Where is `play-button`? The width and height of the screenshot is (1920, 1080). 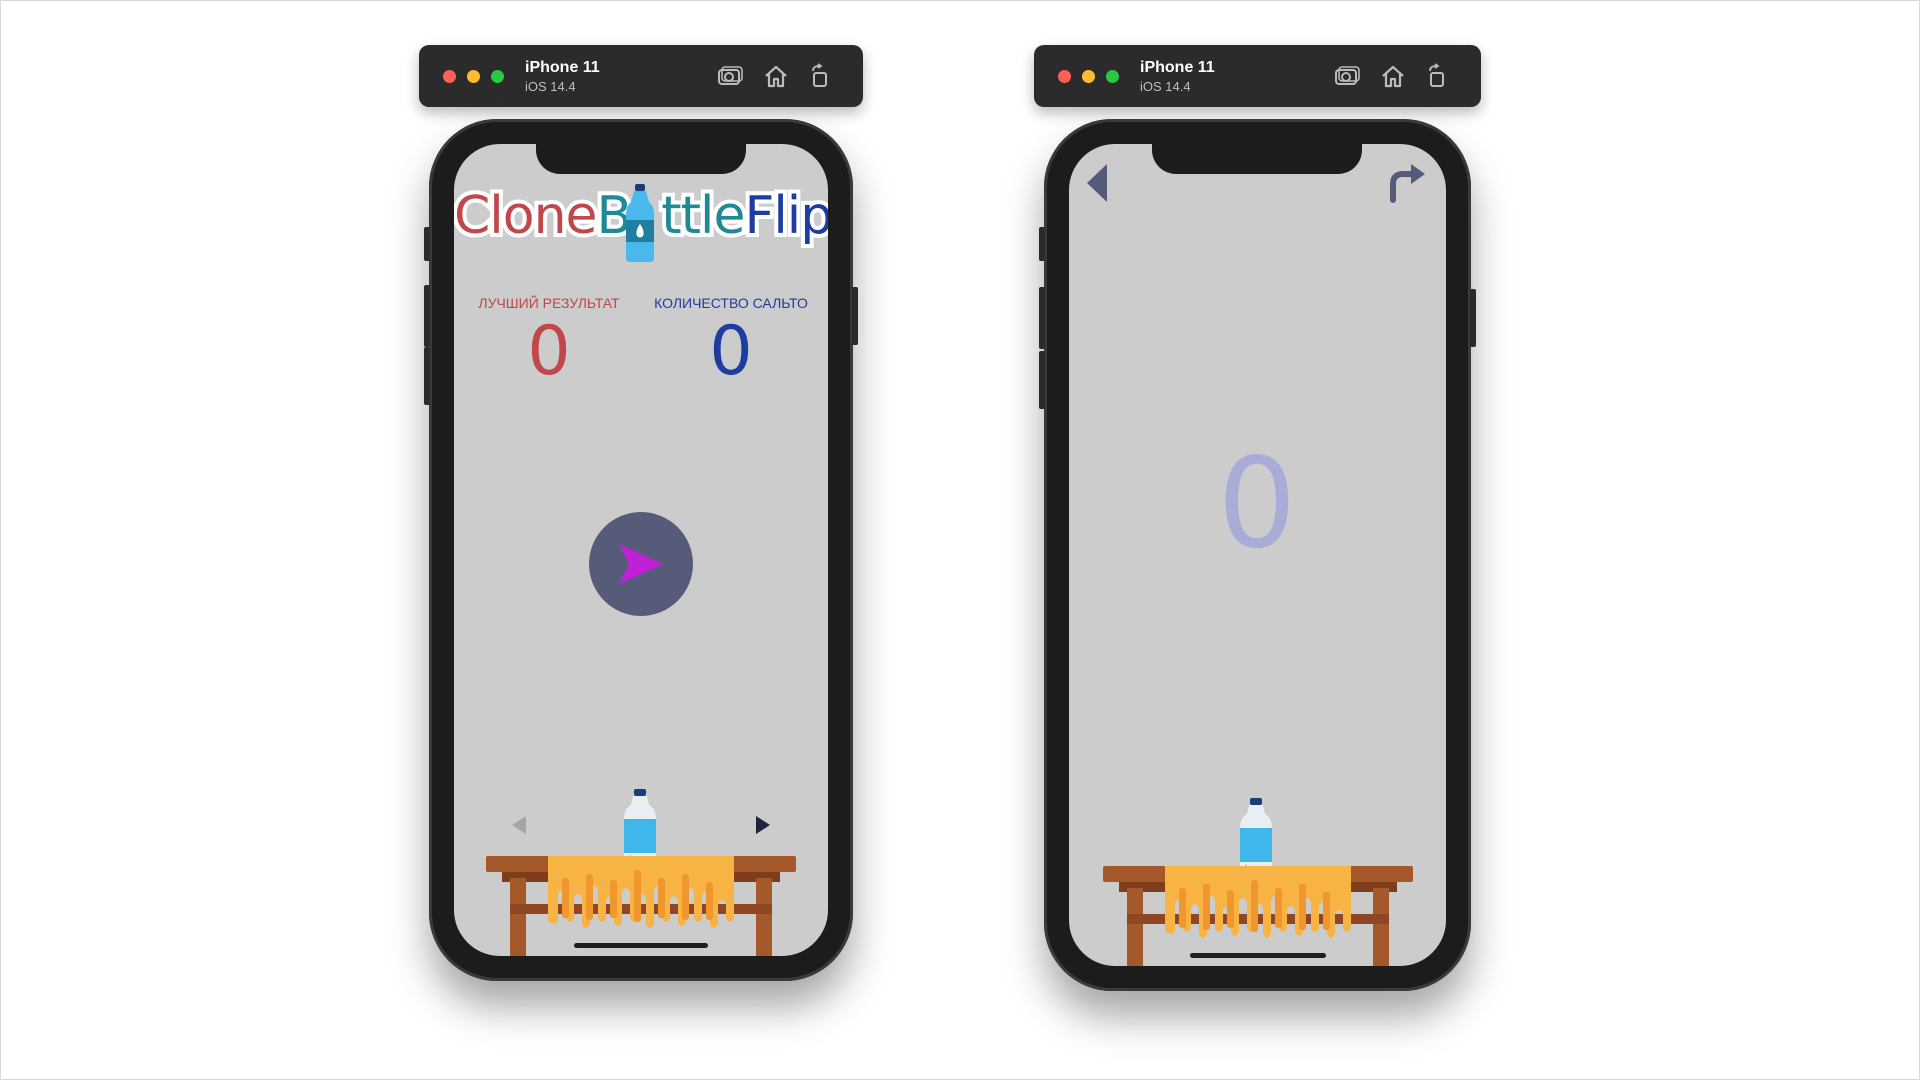
play-button is located at coordinates (641, 564).